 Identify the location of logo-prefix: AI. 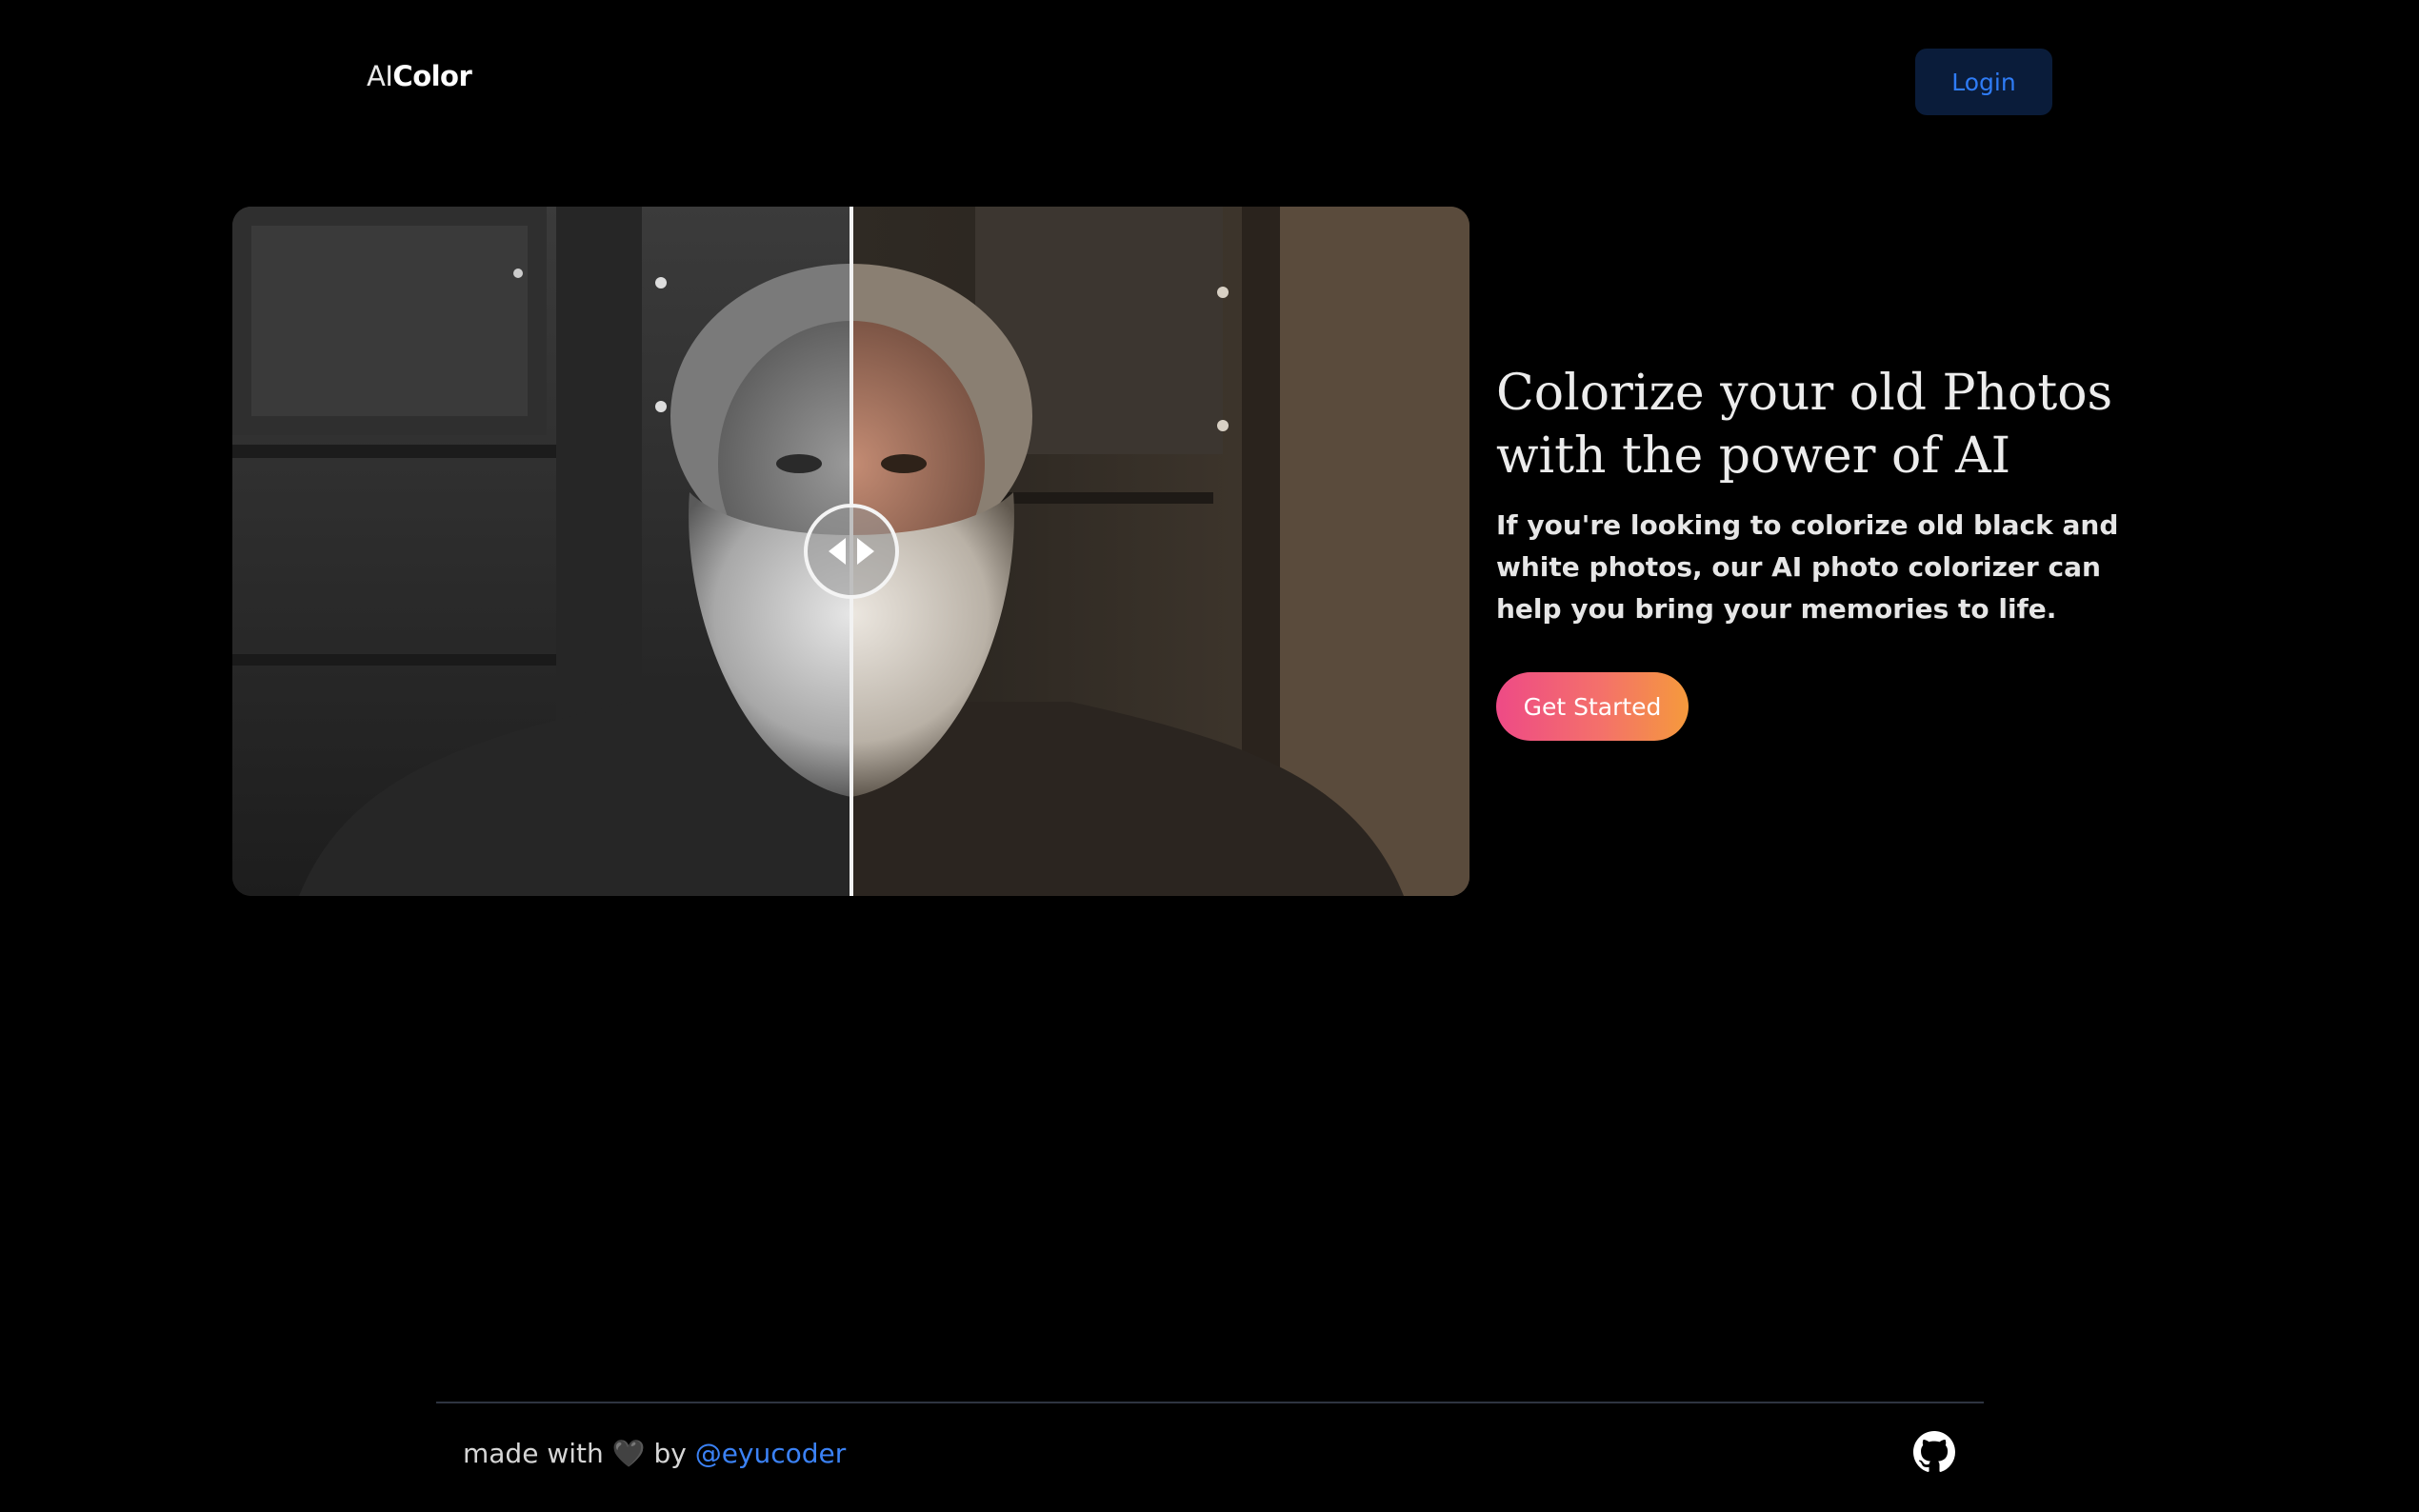
(380, 76).